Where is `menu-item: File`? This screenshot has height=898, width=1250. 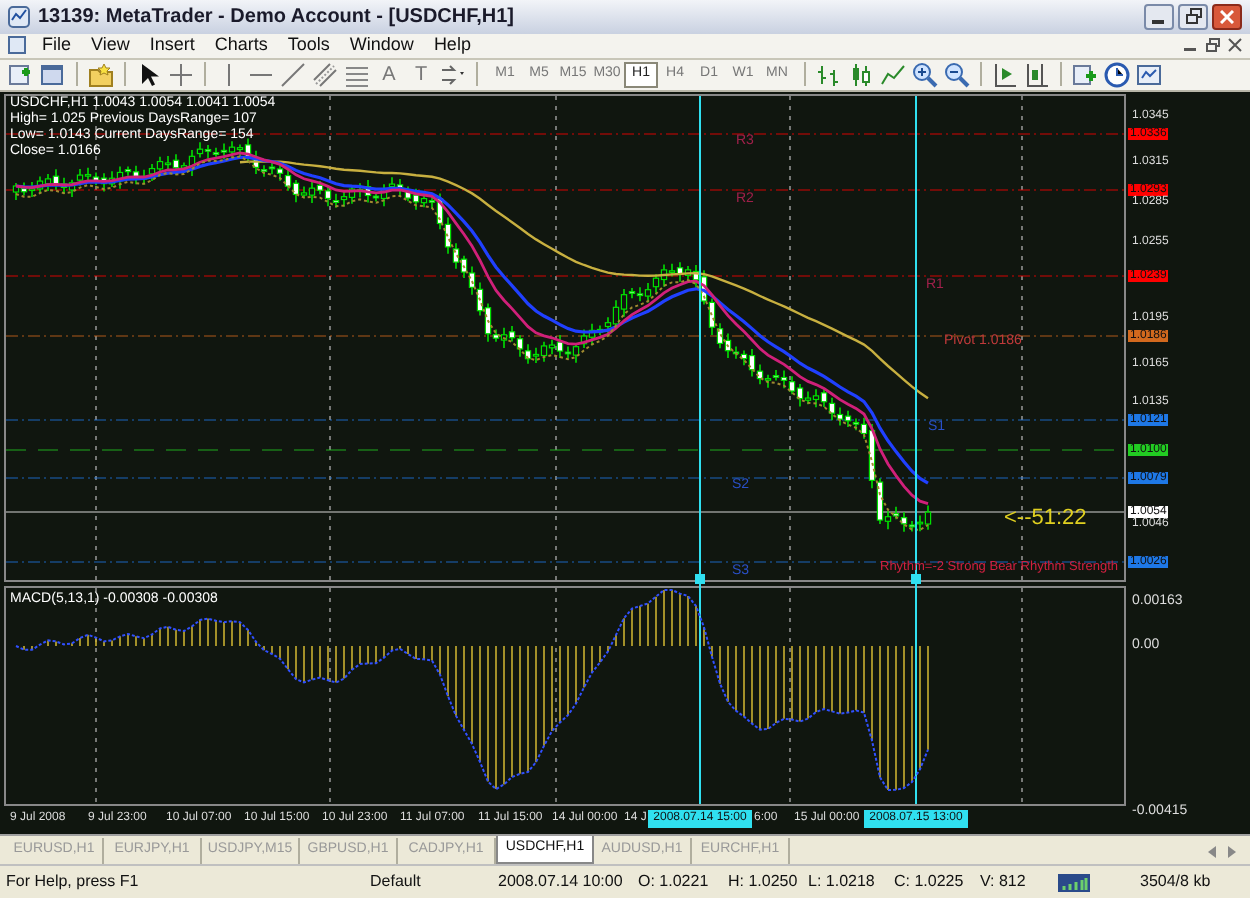 menu-item: File is located at coordinates (57, 46).